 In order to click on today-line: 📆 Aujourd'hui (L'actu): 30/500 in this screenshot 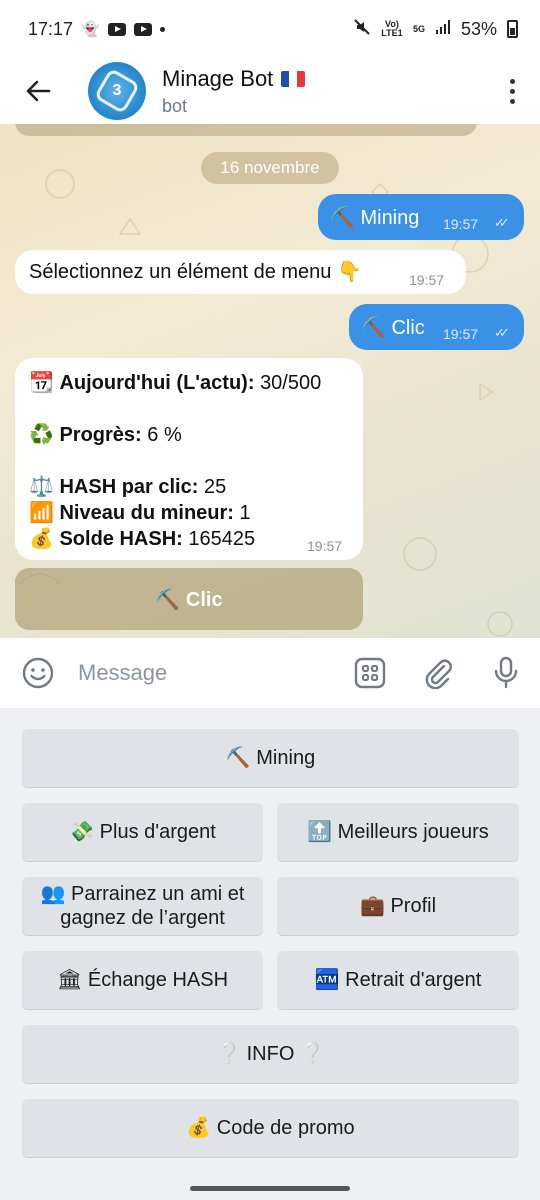, I will do `click(175, 382)`.